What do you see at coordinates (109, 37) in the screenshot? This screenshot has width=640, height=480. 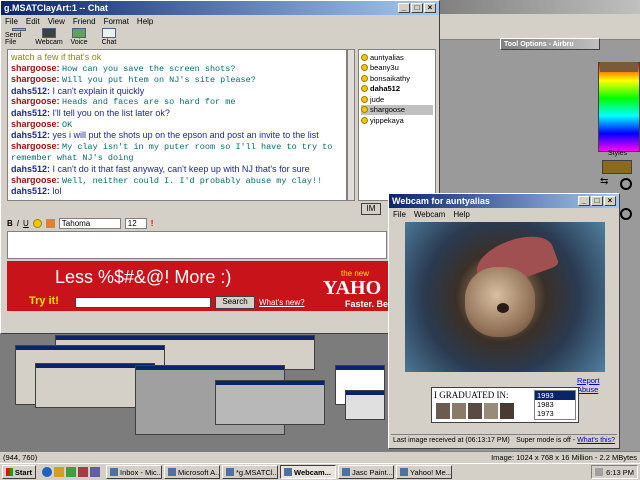 I see `chat-button: Chat` at bounding box center [109, 37].